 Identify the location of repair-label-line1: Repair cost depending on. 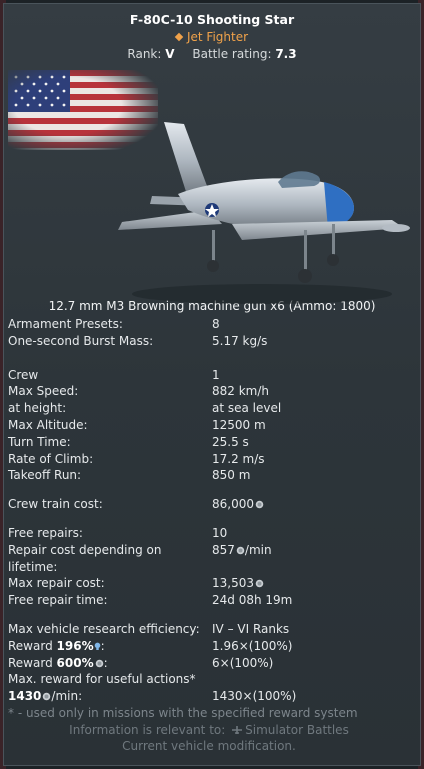
(85, 549).